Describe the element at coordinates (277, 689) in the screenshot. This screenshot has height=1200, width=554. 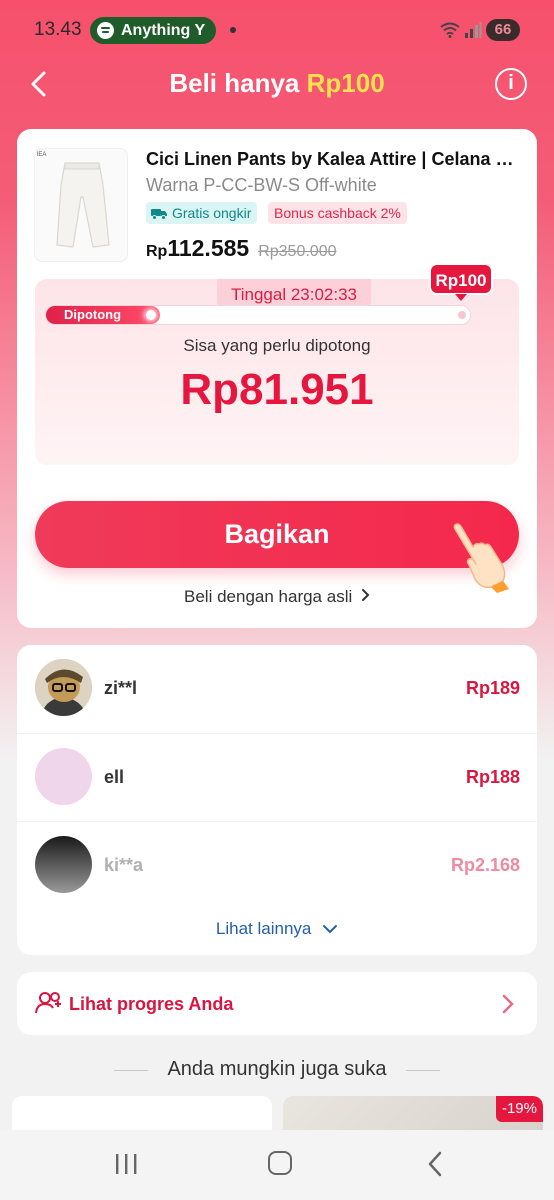
I see `list-item: zi**l Rp189` at that location.